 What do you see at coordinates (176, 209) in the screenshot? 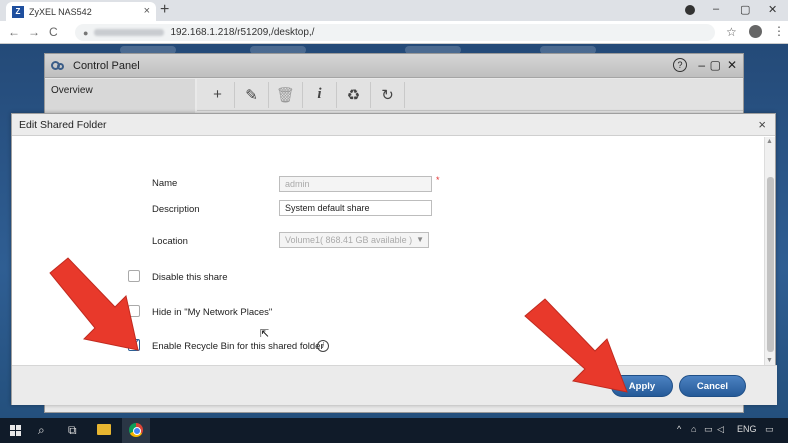
I see `description-label: Description` at bounding box center [176, 209].